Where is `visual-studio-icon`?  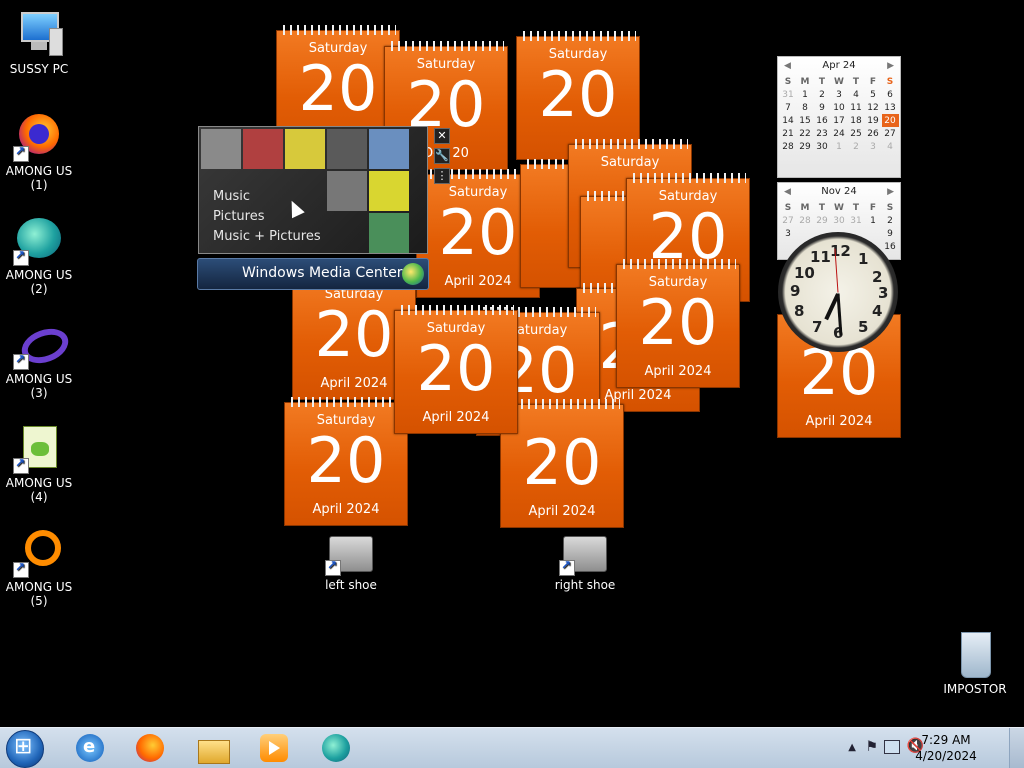 visual-studio-icon is located at coordinates (43, 345).